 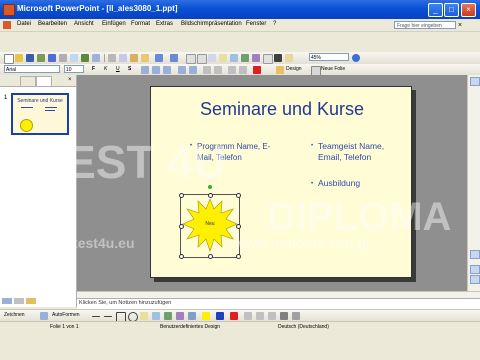 I want to click on menu-ansicht: Ansicht, so click(x=84, y=24).